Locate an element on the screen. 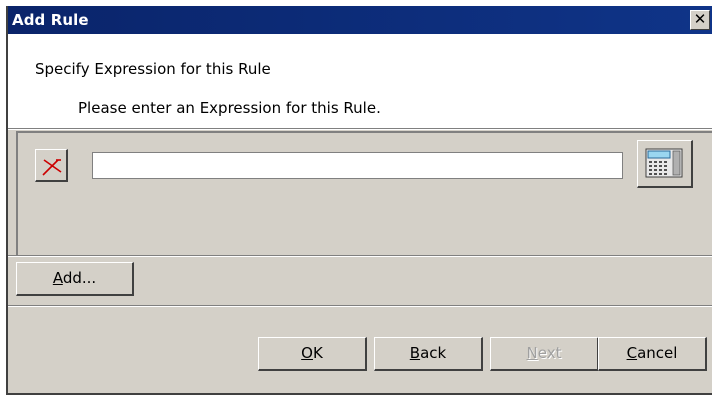 The height and width of the screenshot is (398, 715). page-title: Specify Expression for this Rule is located at coordinates (153, 69).